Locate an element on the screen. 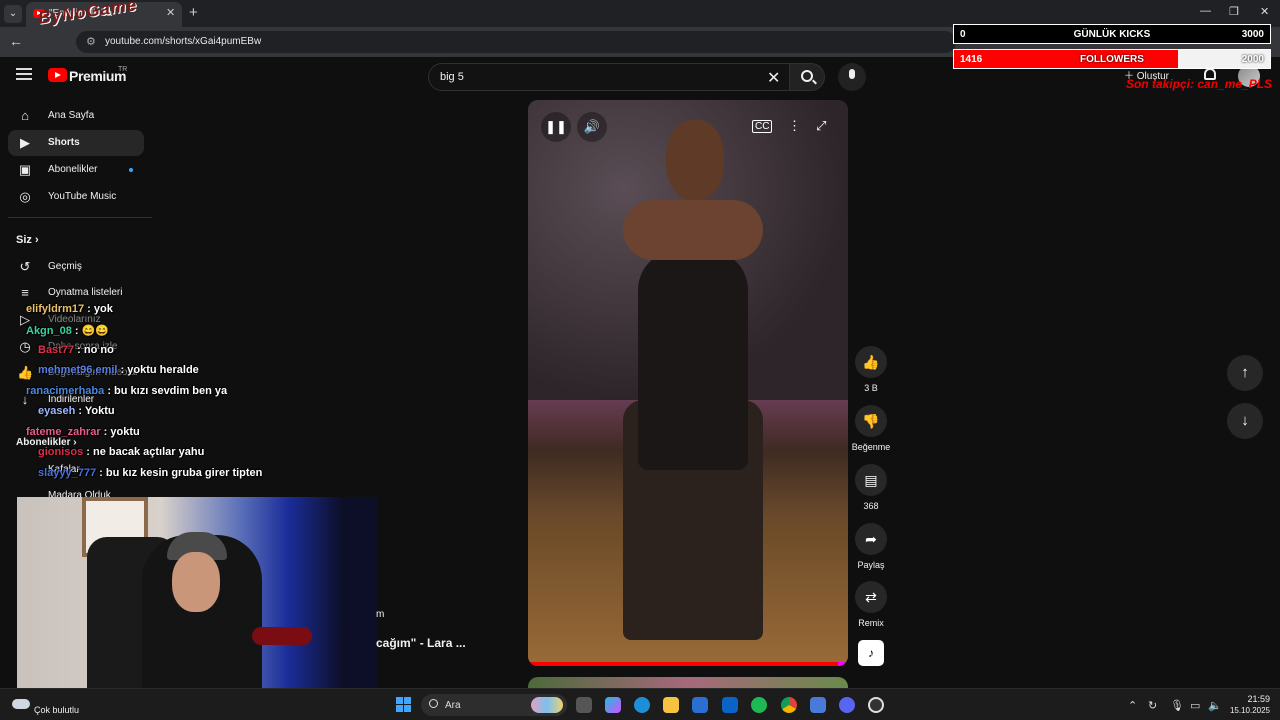 The height and width of the screenshot is (720, 1280). search-query-text: big 5 is located at coordinates (452, 77).